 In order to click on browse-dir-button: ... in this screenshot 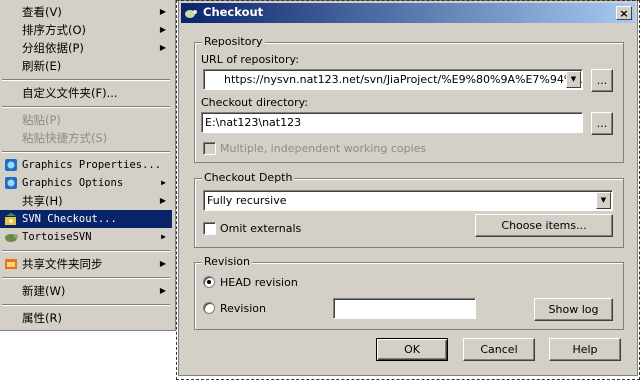, I will do `click(602, 123)`.